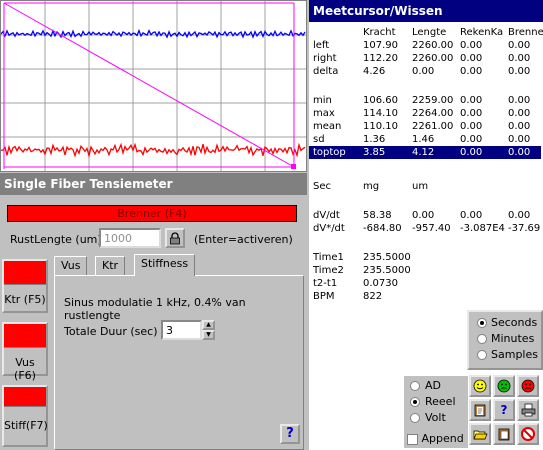 This screenshot has width=543, height=450. Describe the element at coordinates (374, 71) in the screenshot. I see `cell-value: 4.26` at that location.